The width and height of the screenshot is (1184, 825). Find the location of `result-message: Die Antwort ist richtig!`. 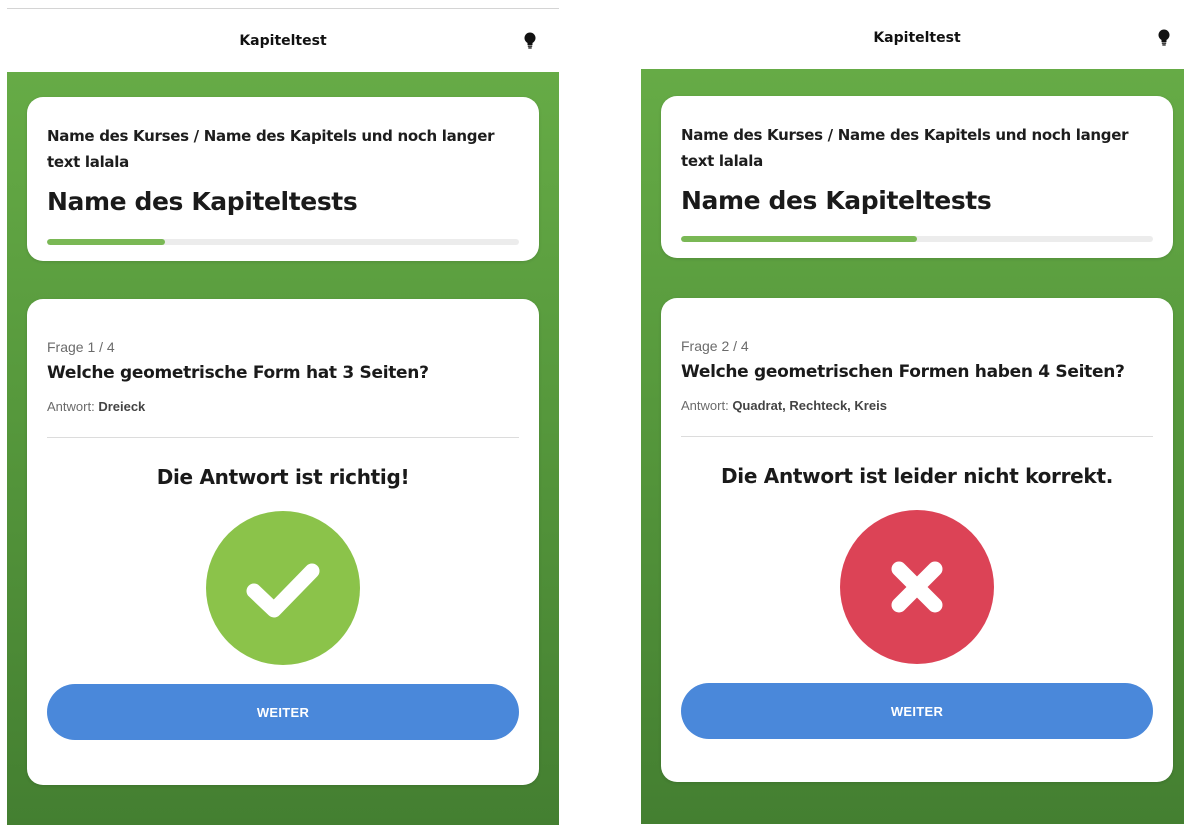

result-message: Die Antwort ist richtig! is located at coordinates (283, 477).